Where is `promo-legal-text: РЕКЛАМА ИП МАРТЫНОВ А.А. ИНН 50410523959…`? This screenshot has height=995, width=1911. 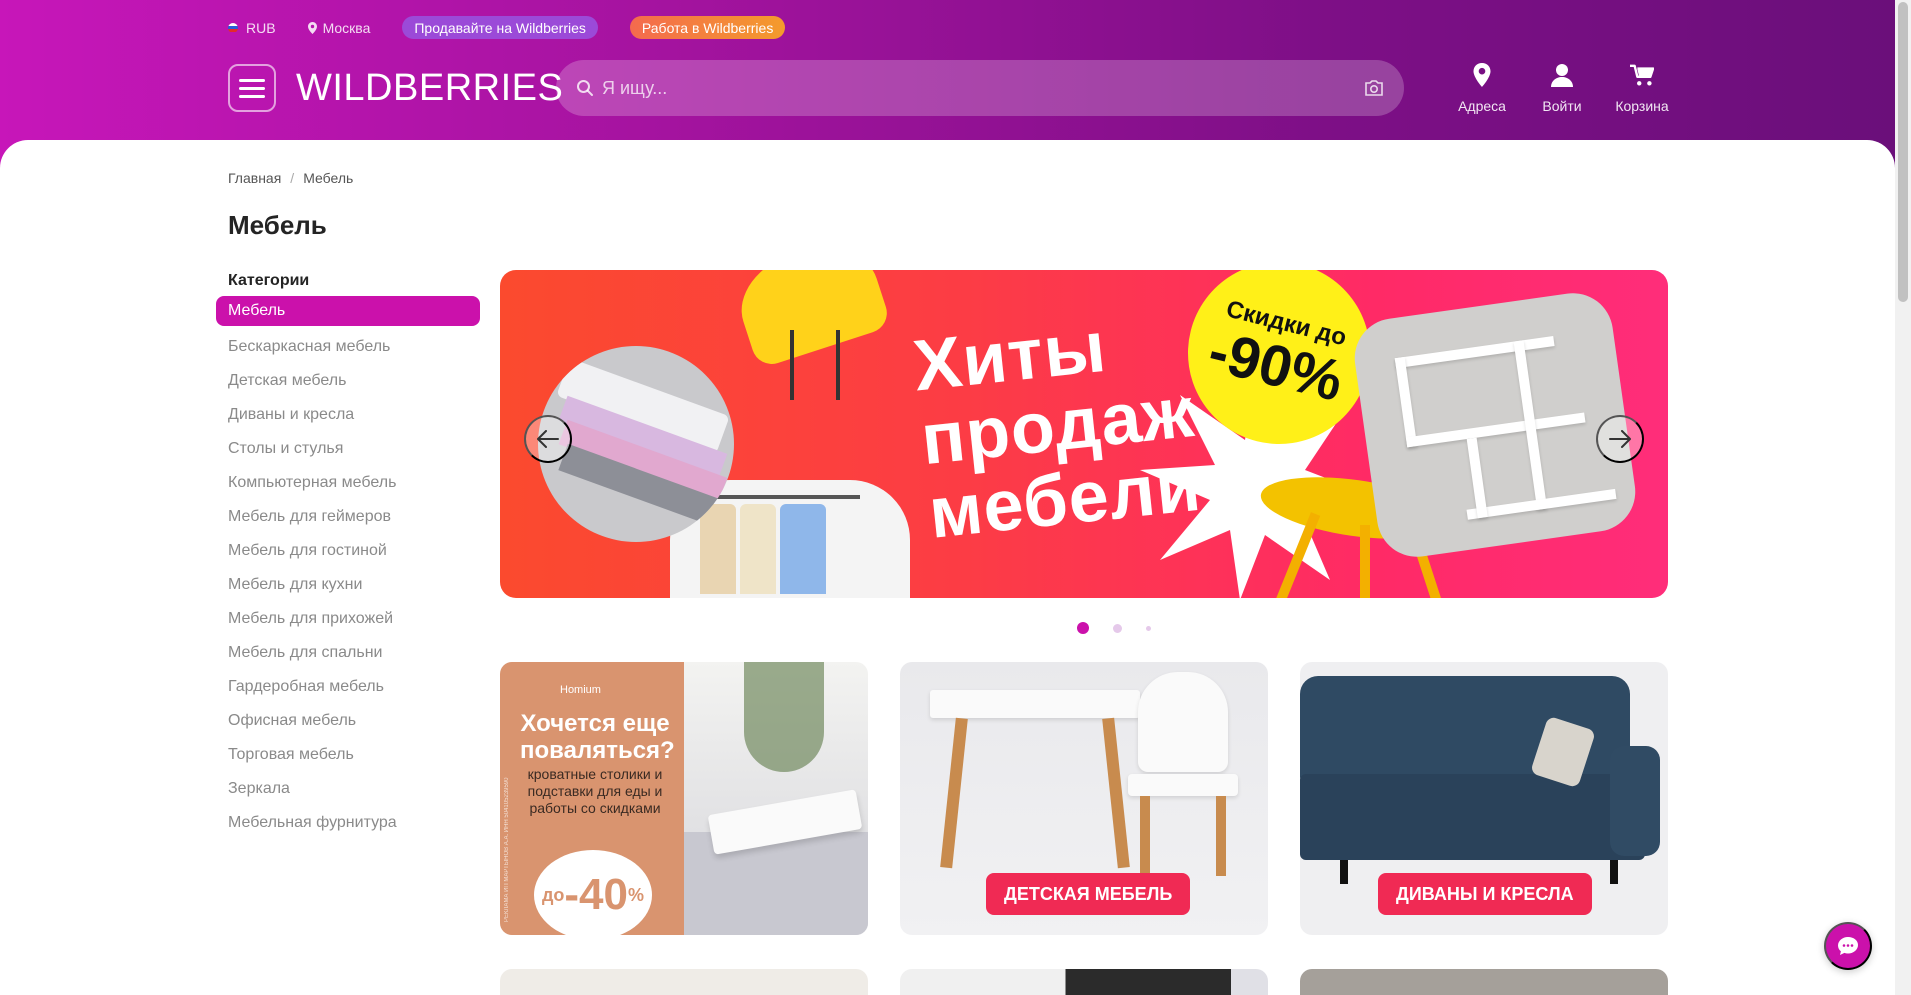
promo-legal-text: РЕКЛАМА ИП МАРТЫНОВ А.А. ИНН 50410523959… is located at coordinates (507, 849).